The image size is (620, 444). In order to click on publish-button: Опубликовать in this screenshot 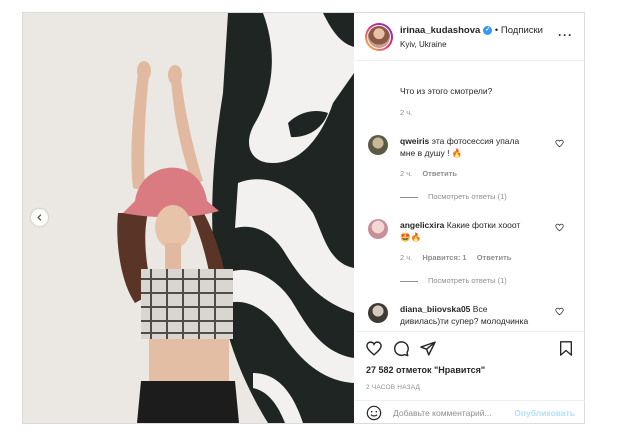, I will do `click(544, 413)`.